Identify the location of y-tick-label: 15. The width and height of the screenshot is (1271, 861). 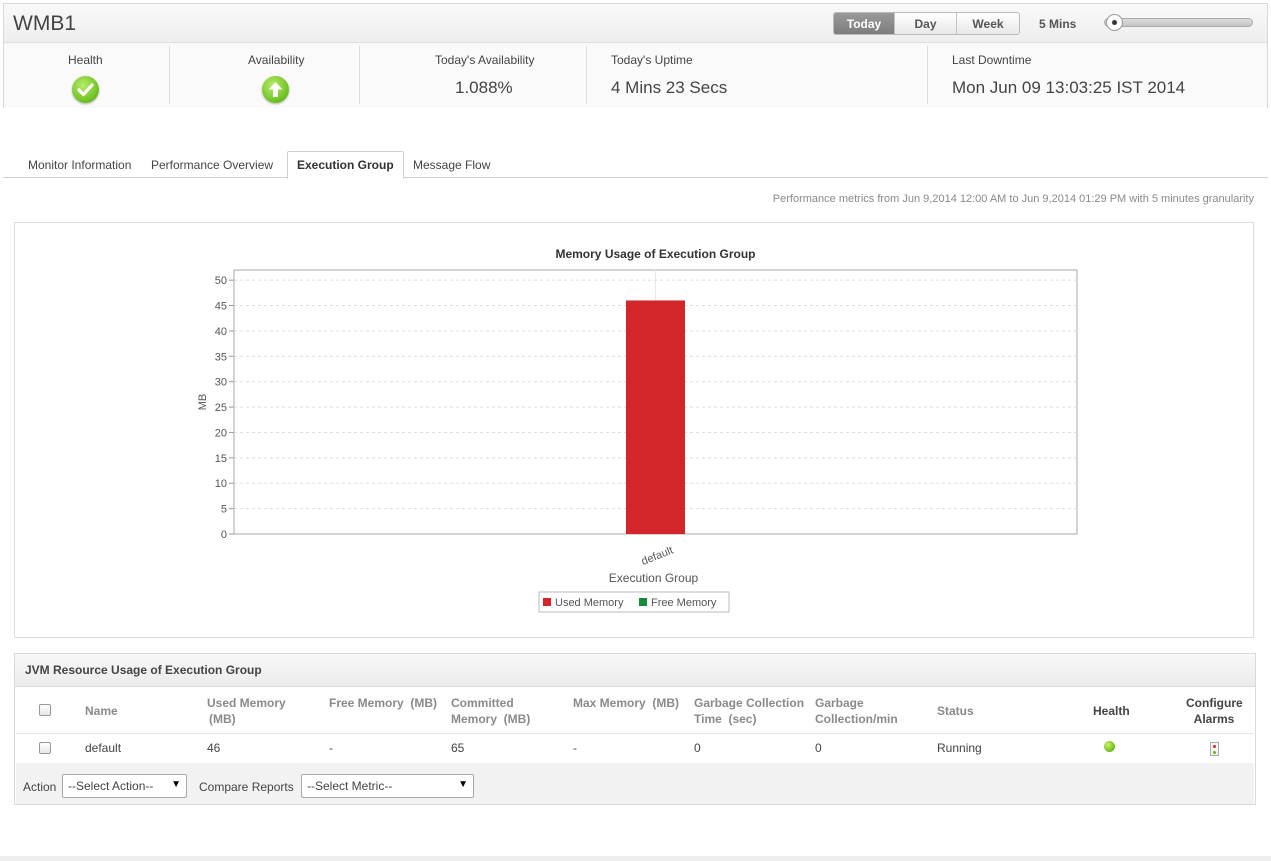
(221, 459).